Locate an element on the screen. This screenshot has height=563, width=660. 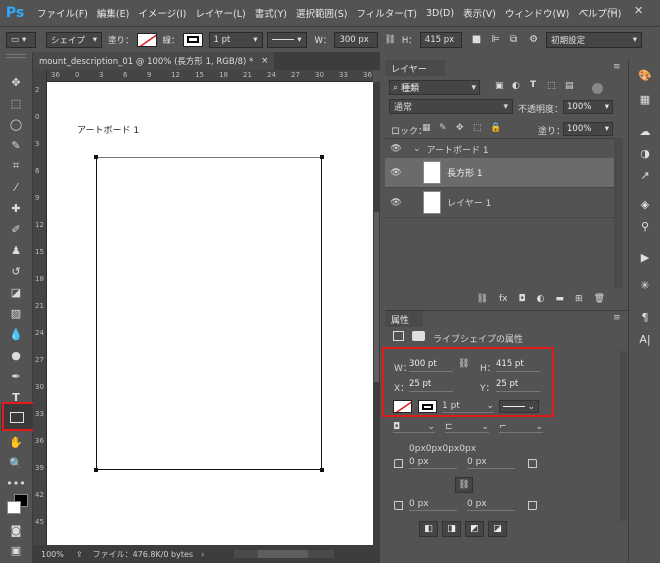
corner-br-field: 0 px is located at coordinates (491, 505).